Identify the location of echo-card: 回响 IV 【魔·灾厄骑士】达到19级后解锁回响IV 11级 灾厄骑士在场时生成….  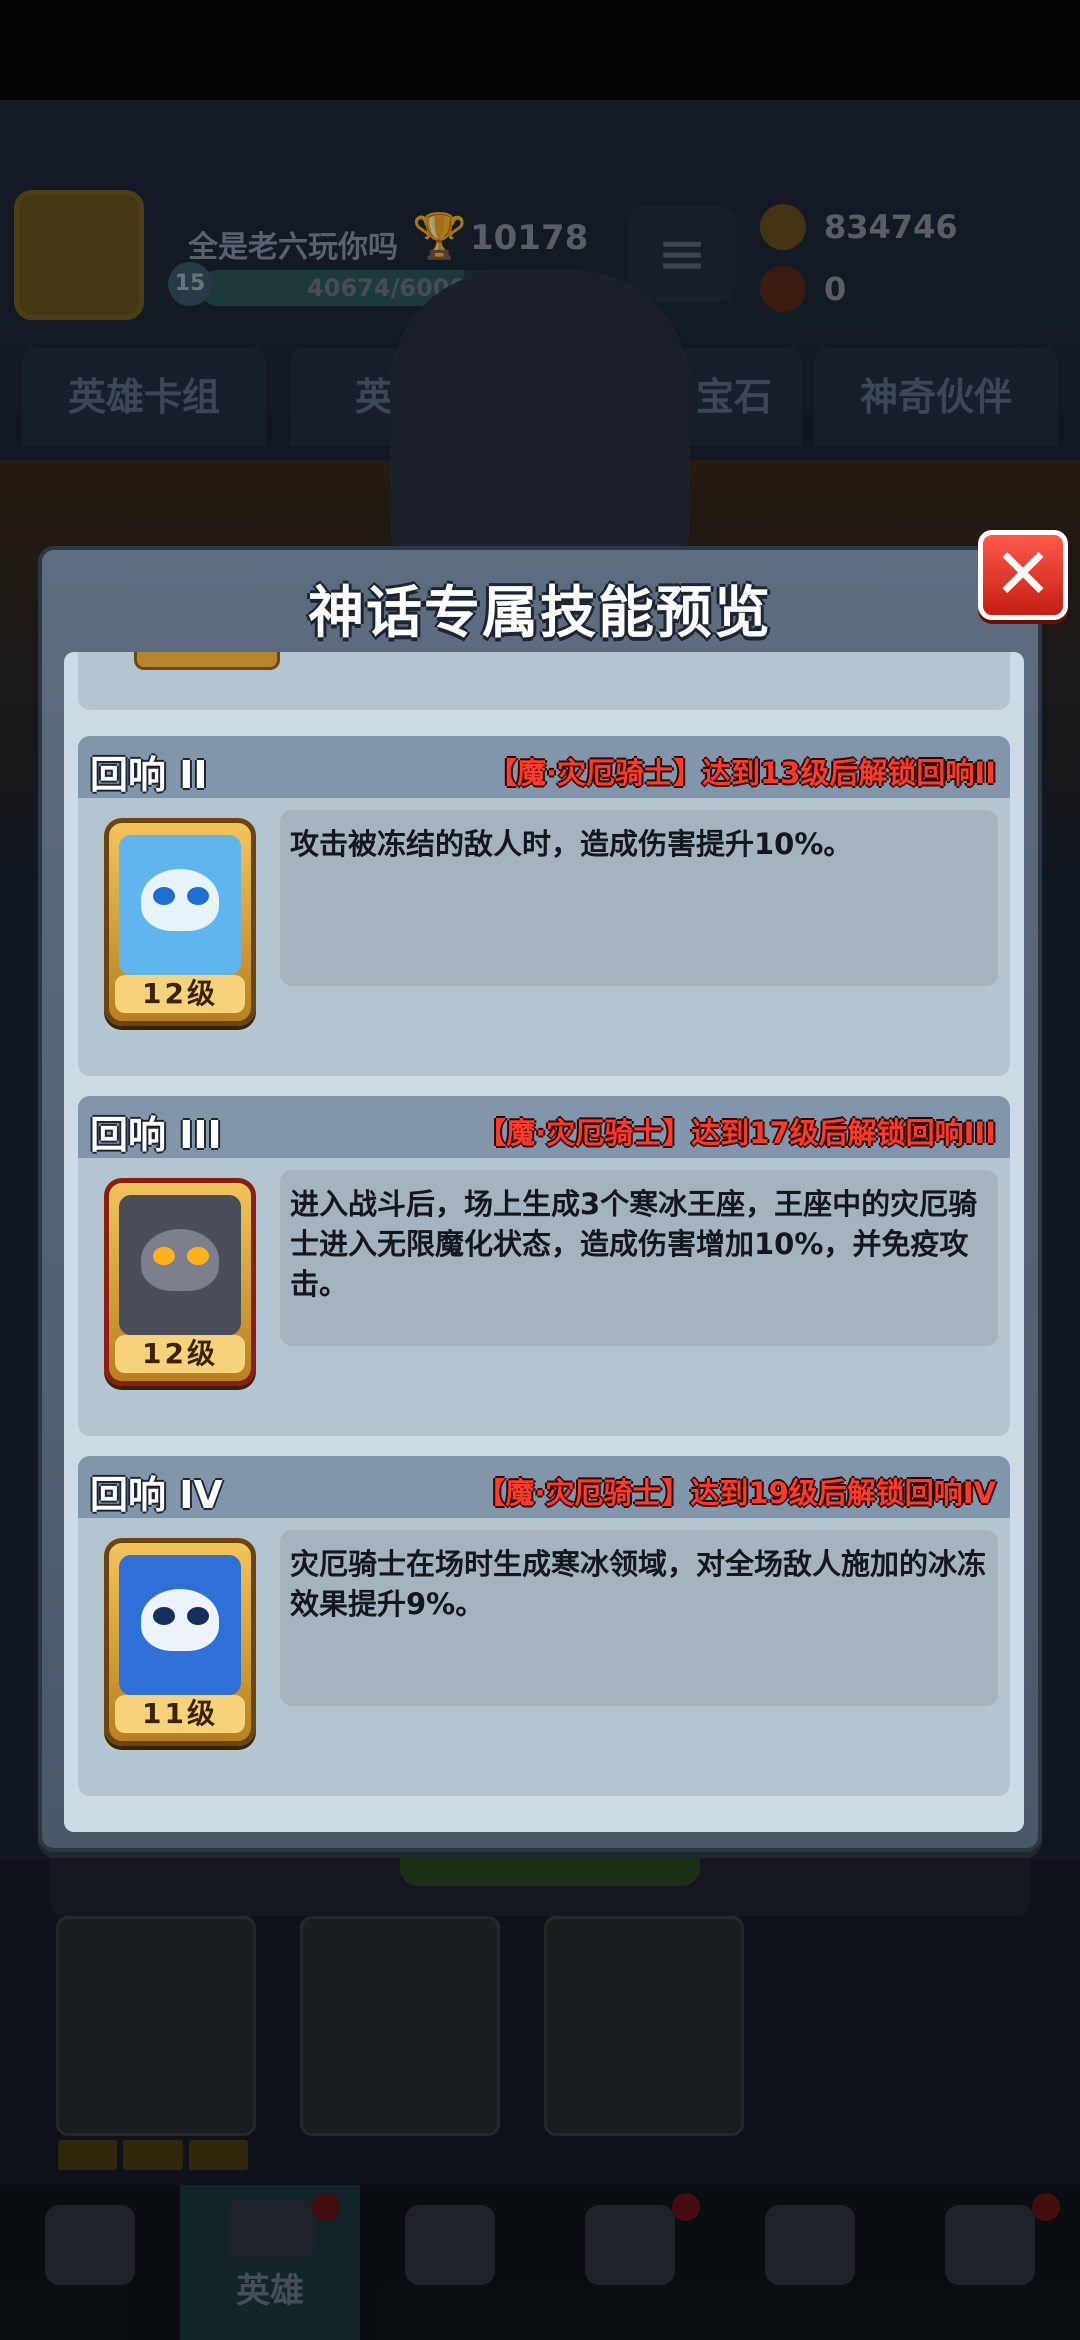
(544, 1626).